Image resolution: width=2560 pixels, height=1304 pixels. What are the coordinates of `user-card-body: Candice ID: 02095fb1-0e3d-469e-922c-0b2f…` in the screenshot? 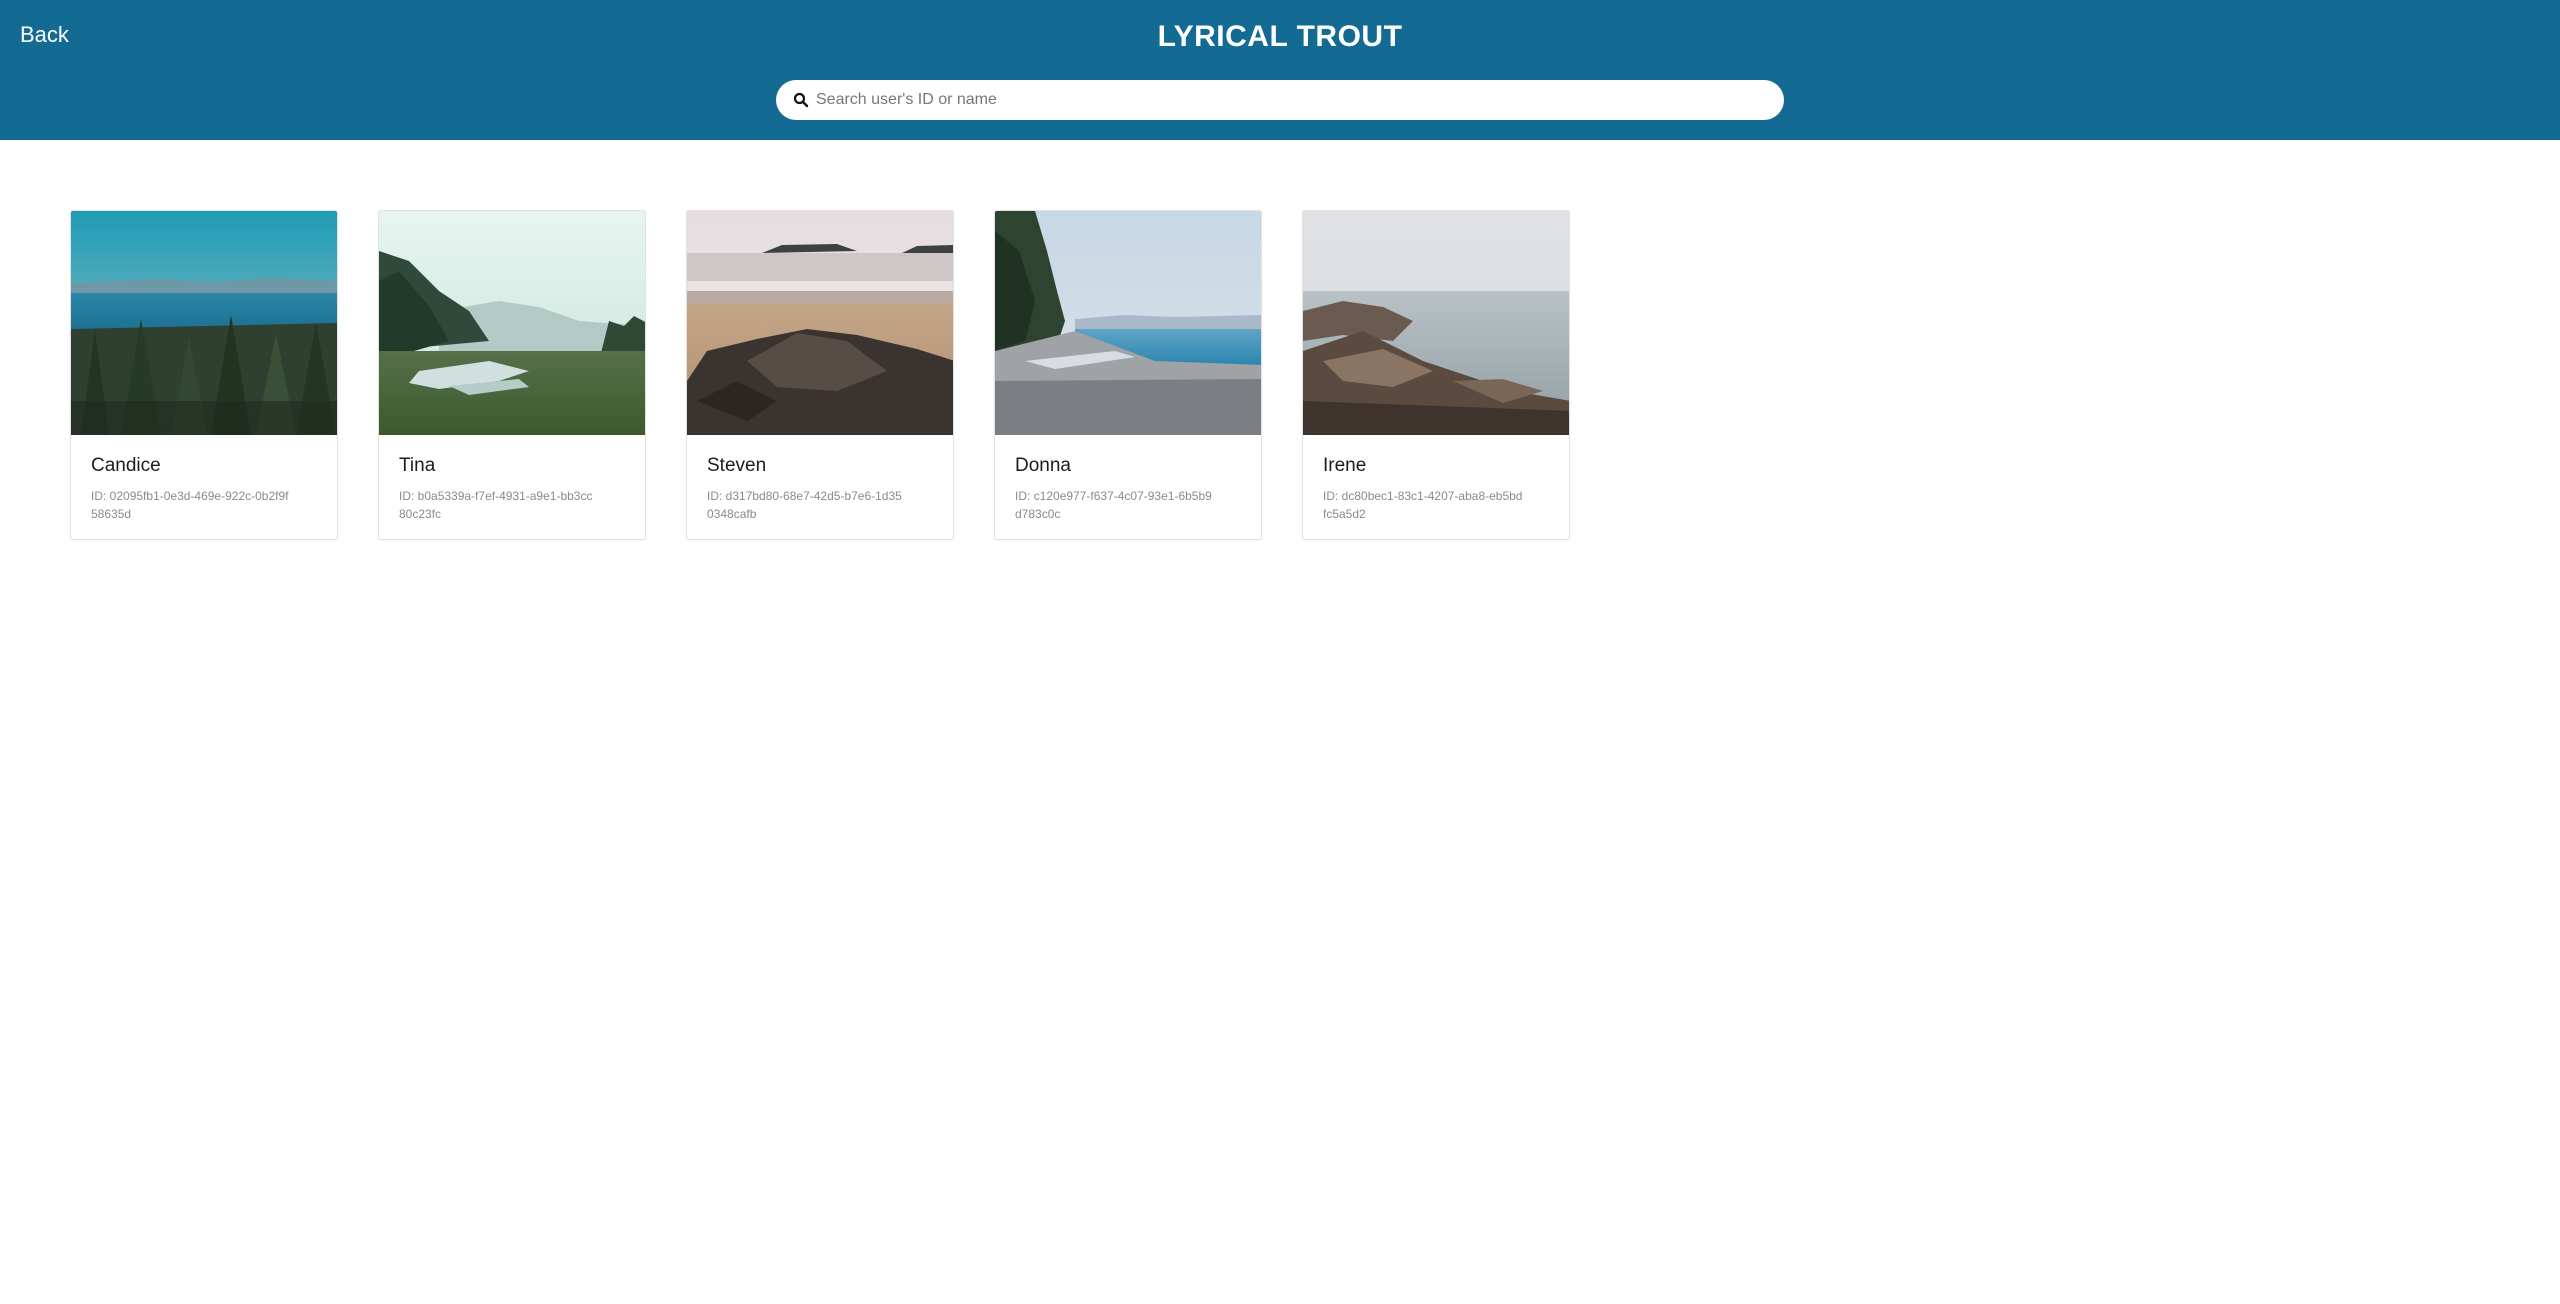 It's located at (204, 479).